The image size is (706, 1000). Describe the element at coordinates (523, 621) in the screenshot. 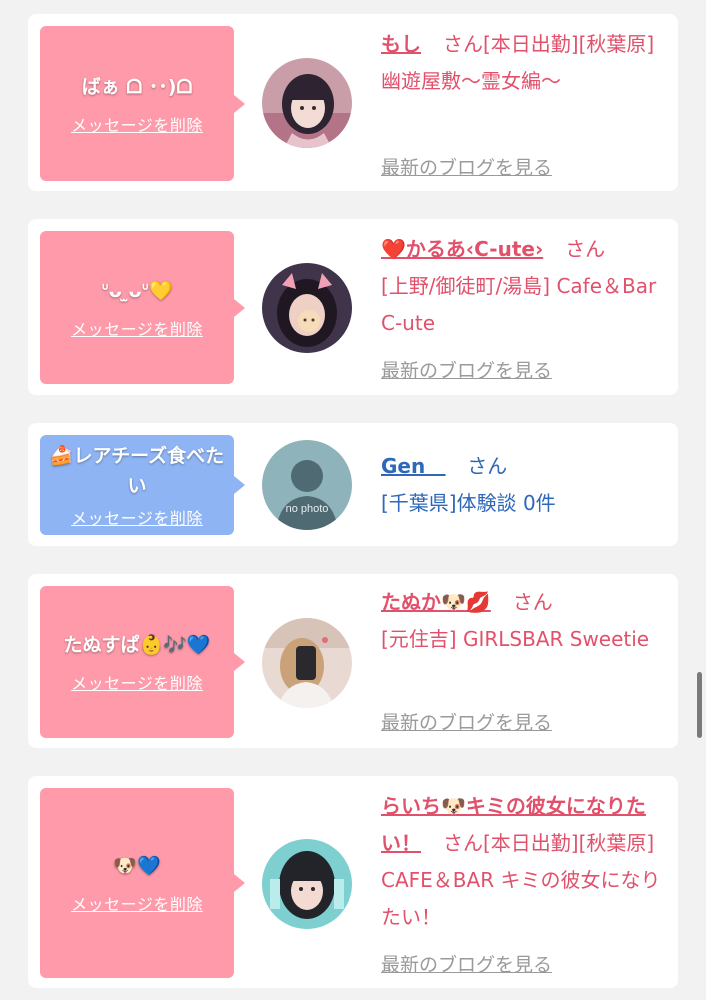

I see `sender-info: たぬか🐶💋 さん [元住吉] GIRLSBAR Sweetie` at that location.